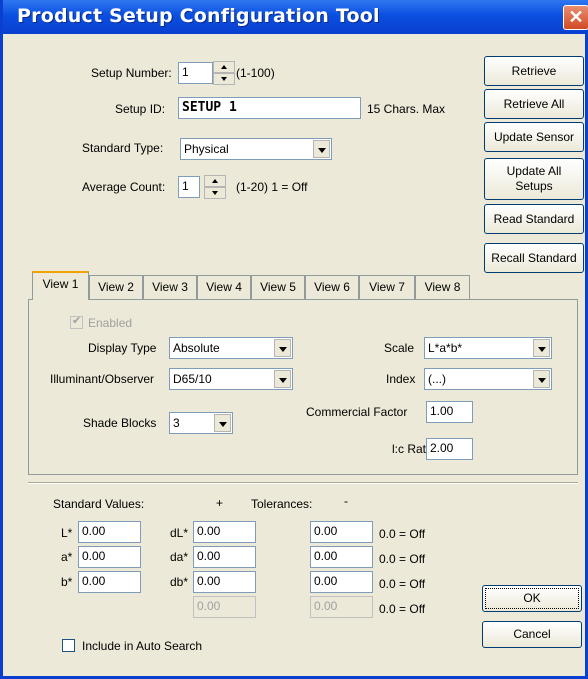 Image resolution: width=588 pixels, height=679 pixels. Describe the element at coordinates (269, 108) in the screenshot. I see `setup-id-input: SETUP 1` at that location.